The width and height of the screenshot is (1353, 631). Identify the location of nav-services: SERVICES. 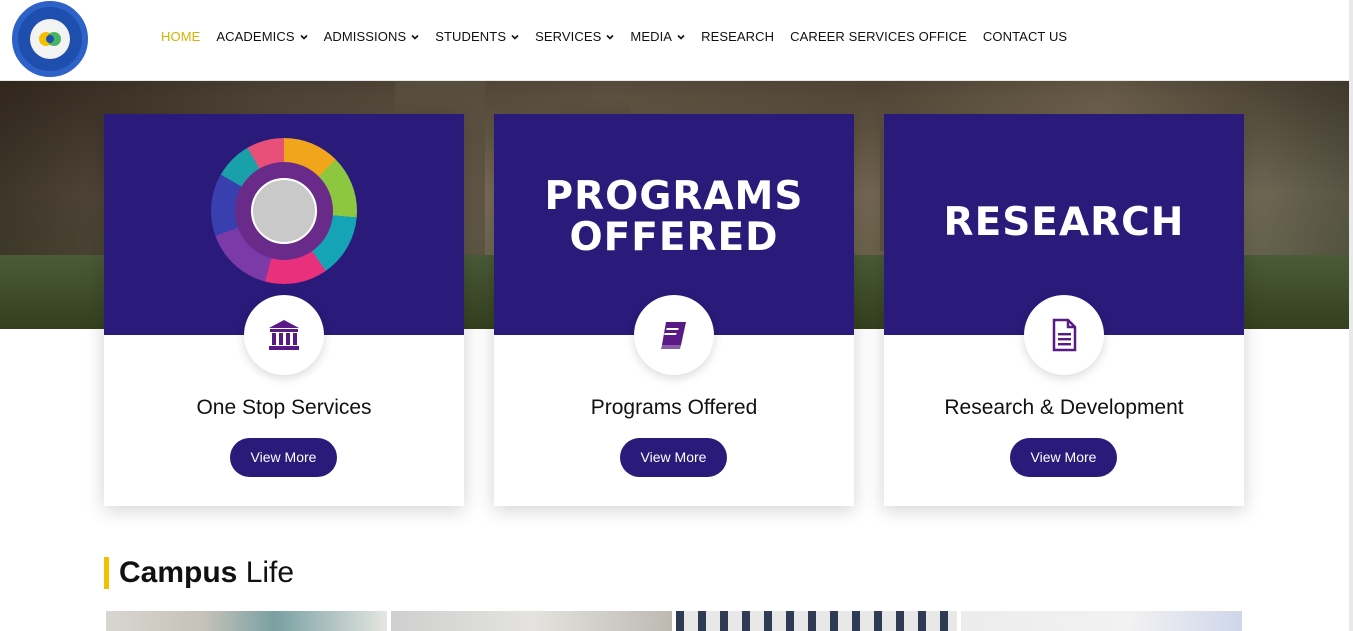
(574, 36).